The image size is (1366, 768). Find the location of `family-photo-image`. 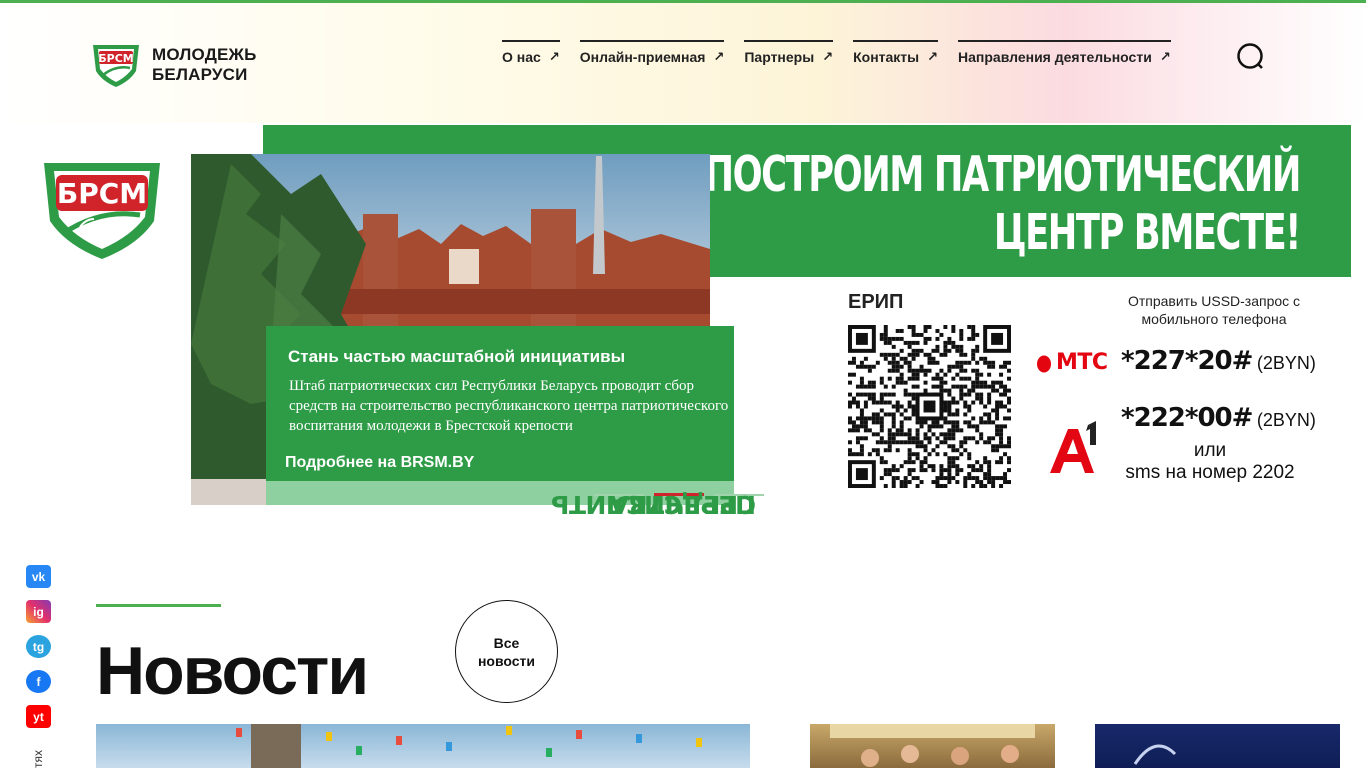

family-photo-image is located at coordinates (932, 745).